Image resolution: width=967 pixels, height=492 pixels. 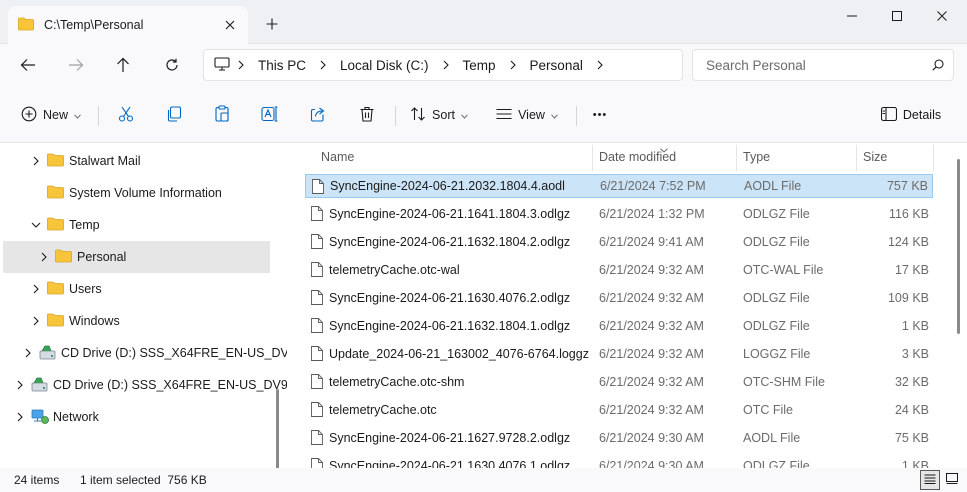 What do you see at coordinates (76, 65) in the screenshot?
I see `forward-arrow-icon` at bounding box center [76, 65].